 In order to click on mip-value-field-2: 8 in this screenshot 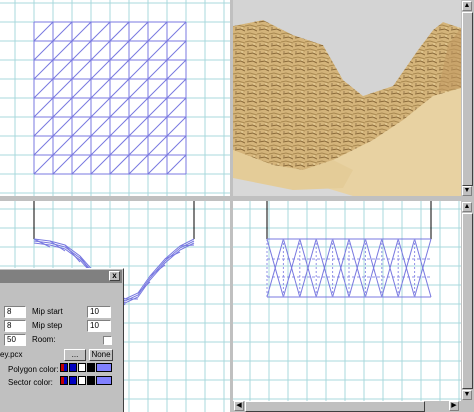, I will do `click(15, 326)`.